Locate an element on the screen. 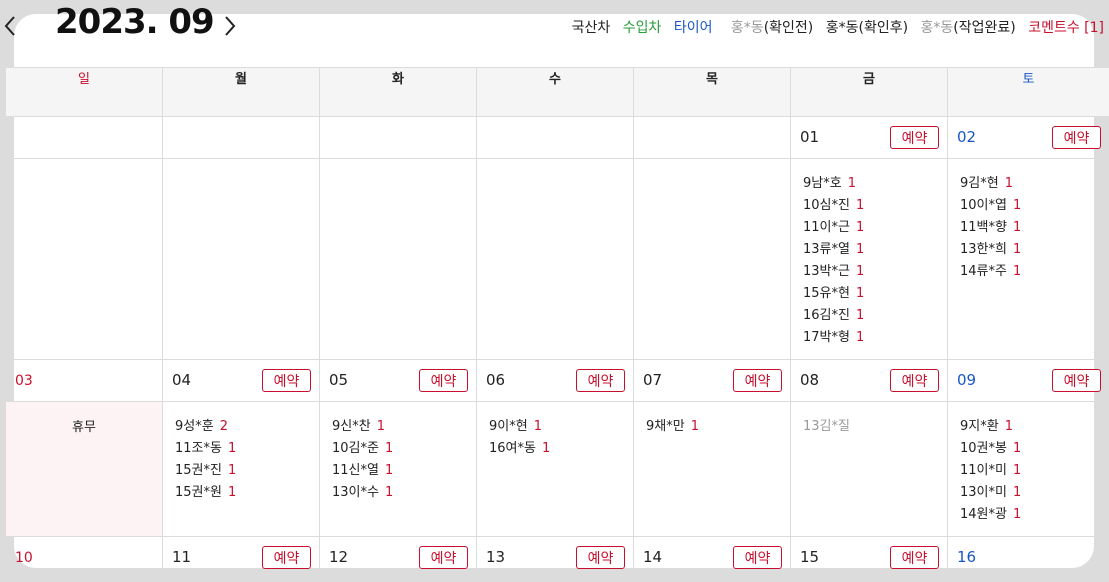 The height and width of the screenshot is (582, 1109). legend-comment-count: 코멘트수 [1] is located at coordinates (1066, 28).